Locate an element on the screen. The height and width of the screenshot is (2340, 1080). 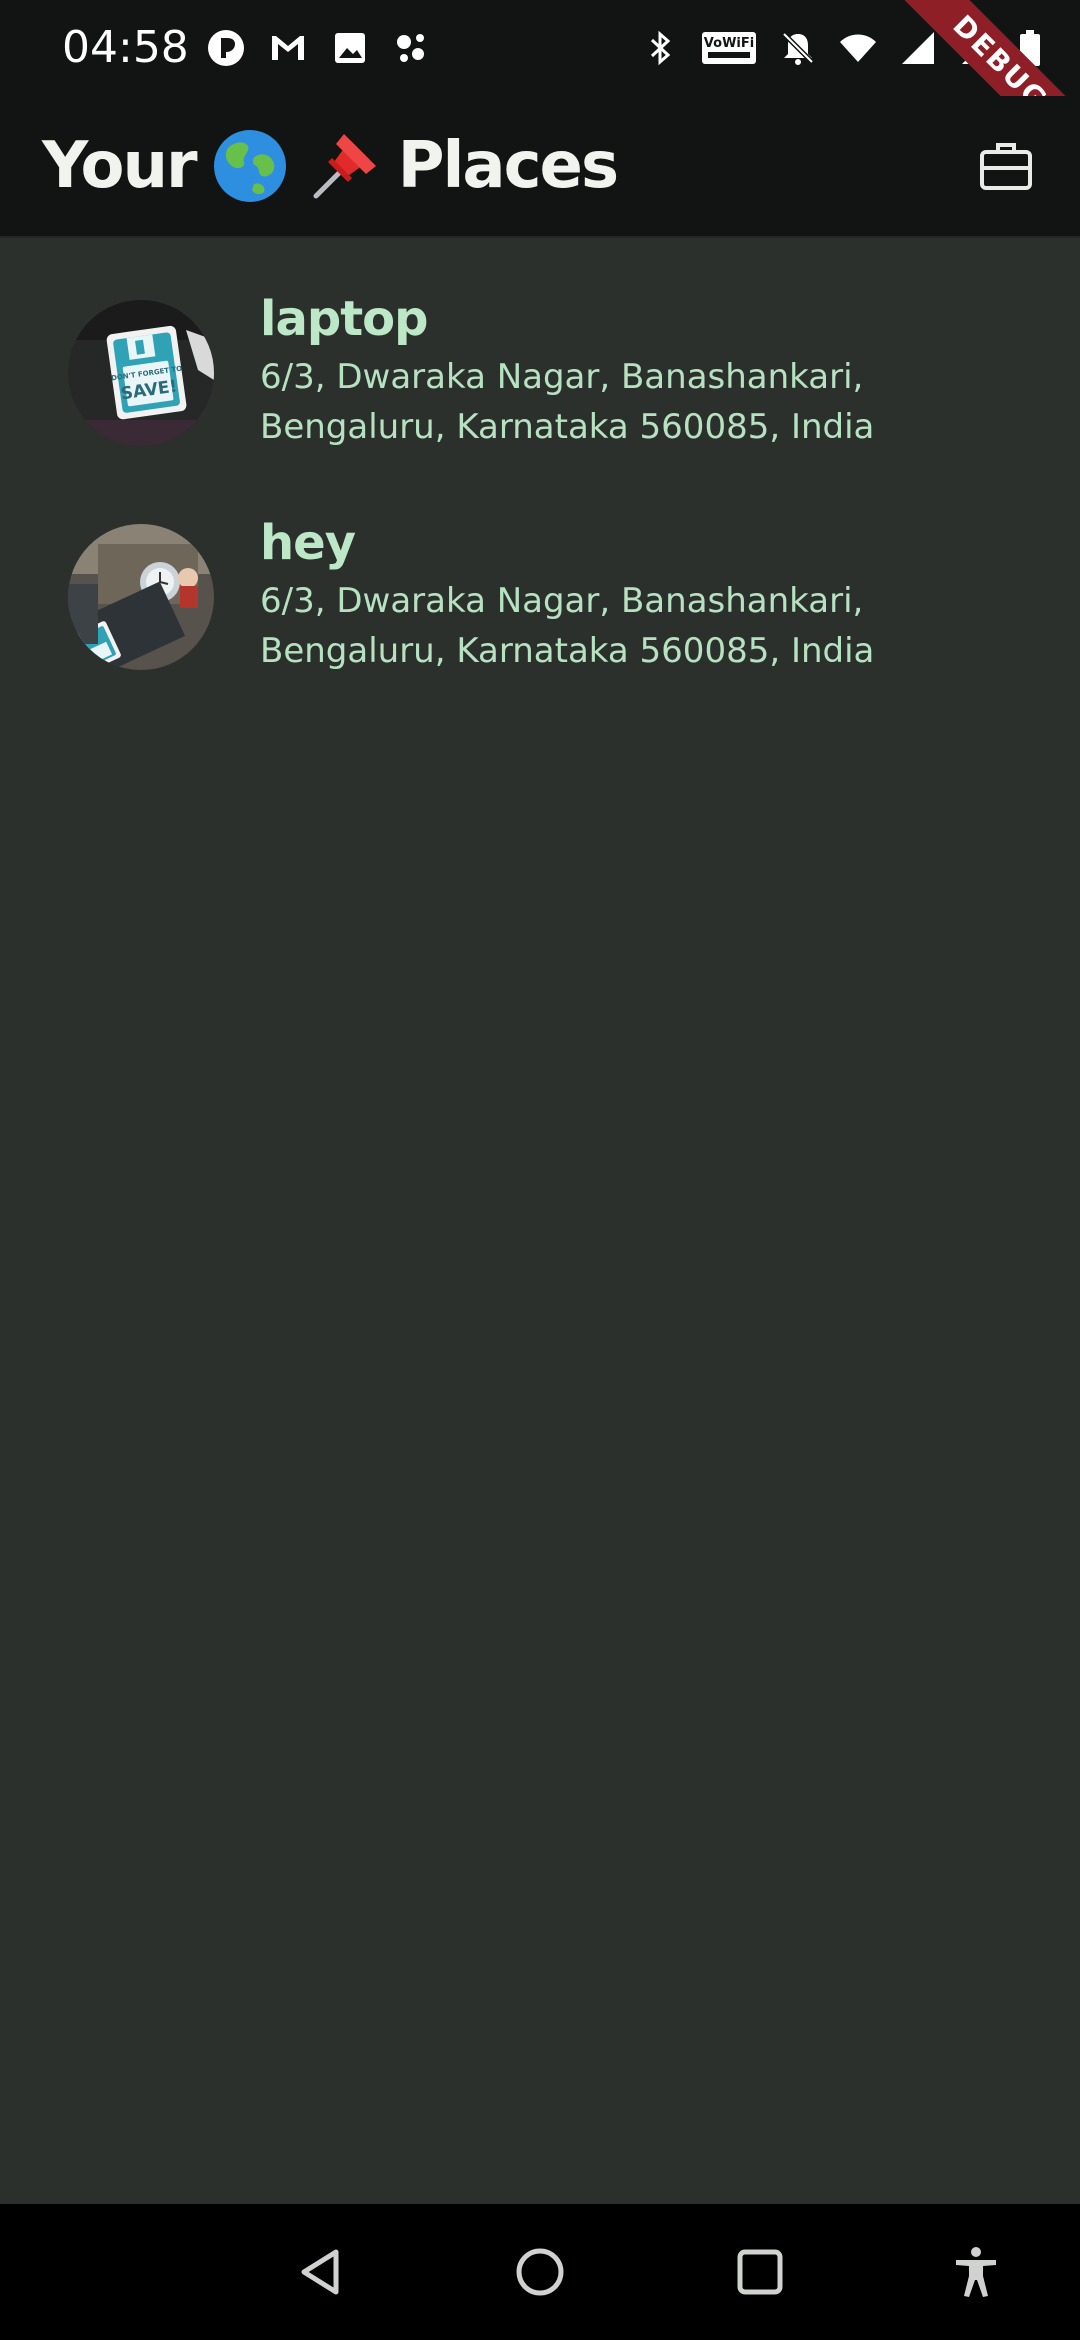
bluetooth-icon is located at coordinates (660, 48).